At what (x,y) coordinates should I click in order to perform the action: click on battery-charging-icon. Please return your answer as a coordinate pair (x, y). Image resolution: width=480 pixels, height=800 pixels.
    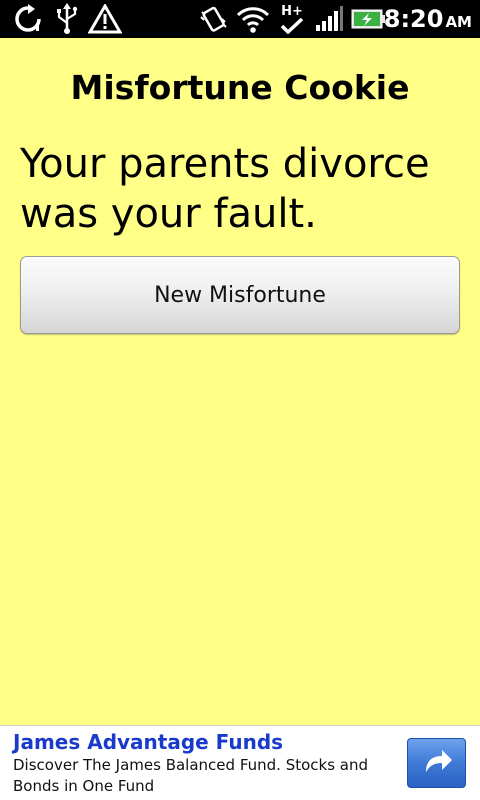
    Looking at the image, I should click on (369, 19).